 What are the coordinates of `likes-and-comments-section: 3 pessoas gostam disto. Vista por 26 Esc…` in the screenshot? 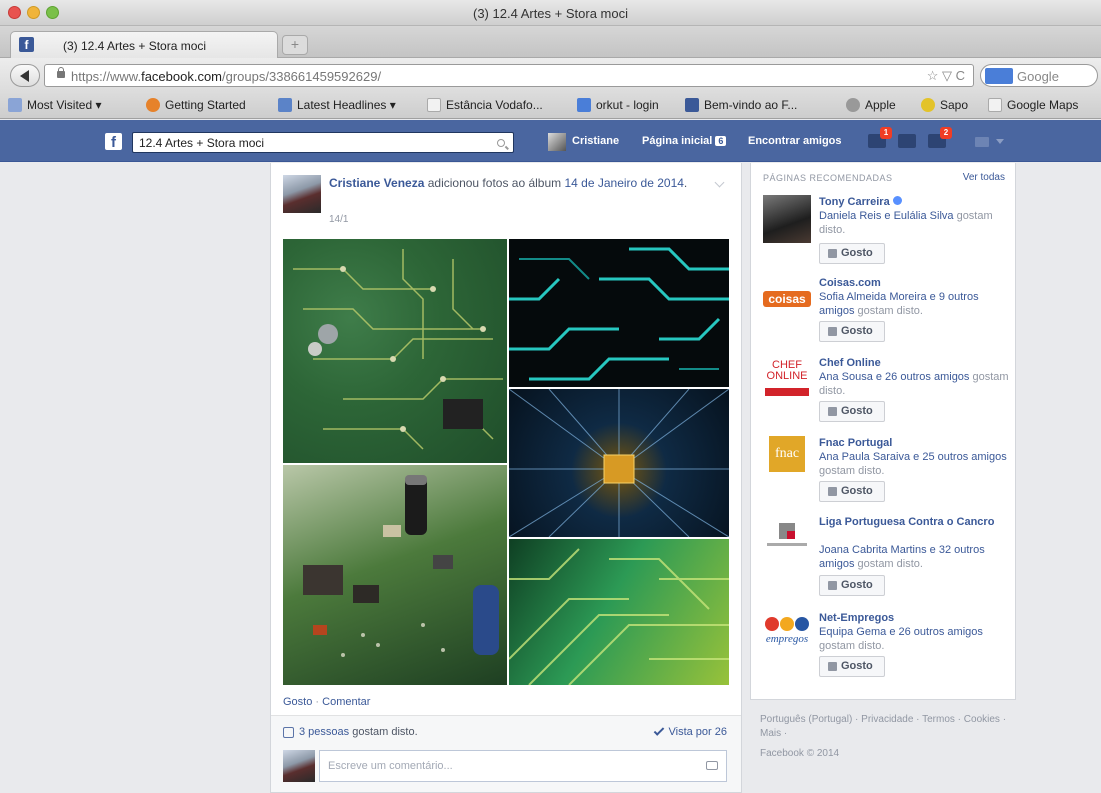 It's located at (506, 753).